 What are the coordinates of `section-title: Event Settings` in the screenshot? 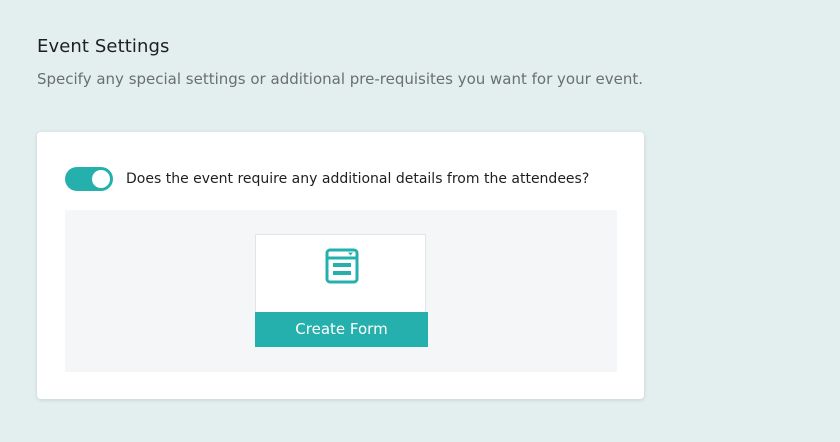 It's located at (103, 46).